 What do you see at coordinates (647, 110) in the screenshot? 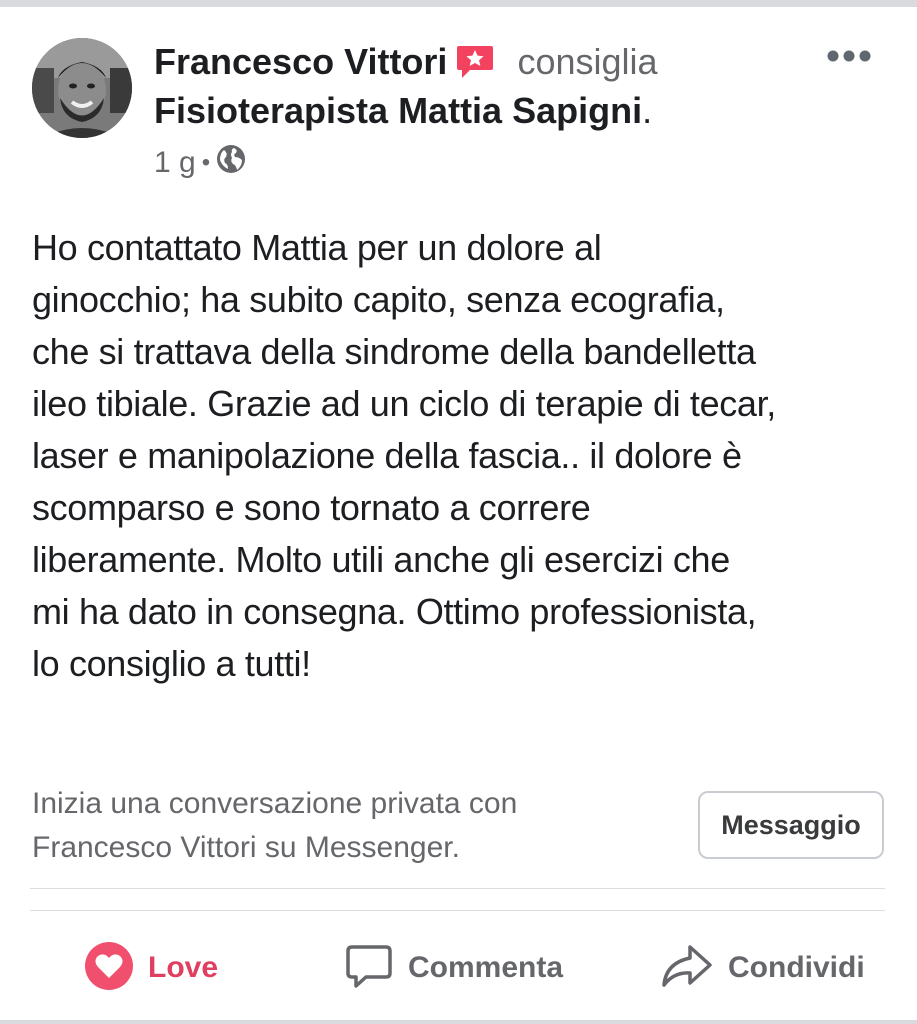
I see `page-name-period: .` at bounding box center [647, 110].